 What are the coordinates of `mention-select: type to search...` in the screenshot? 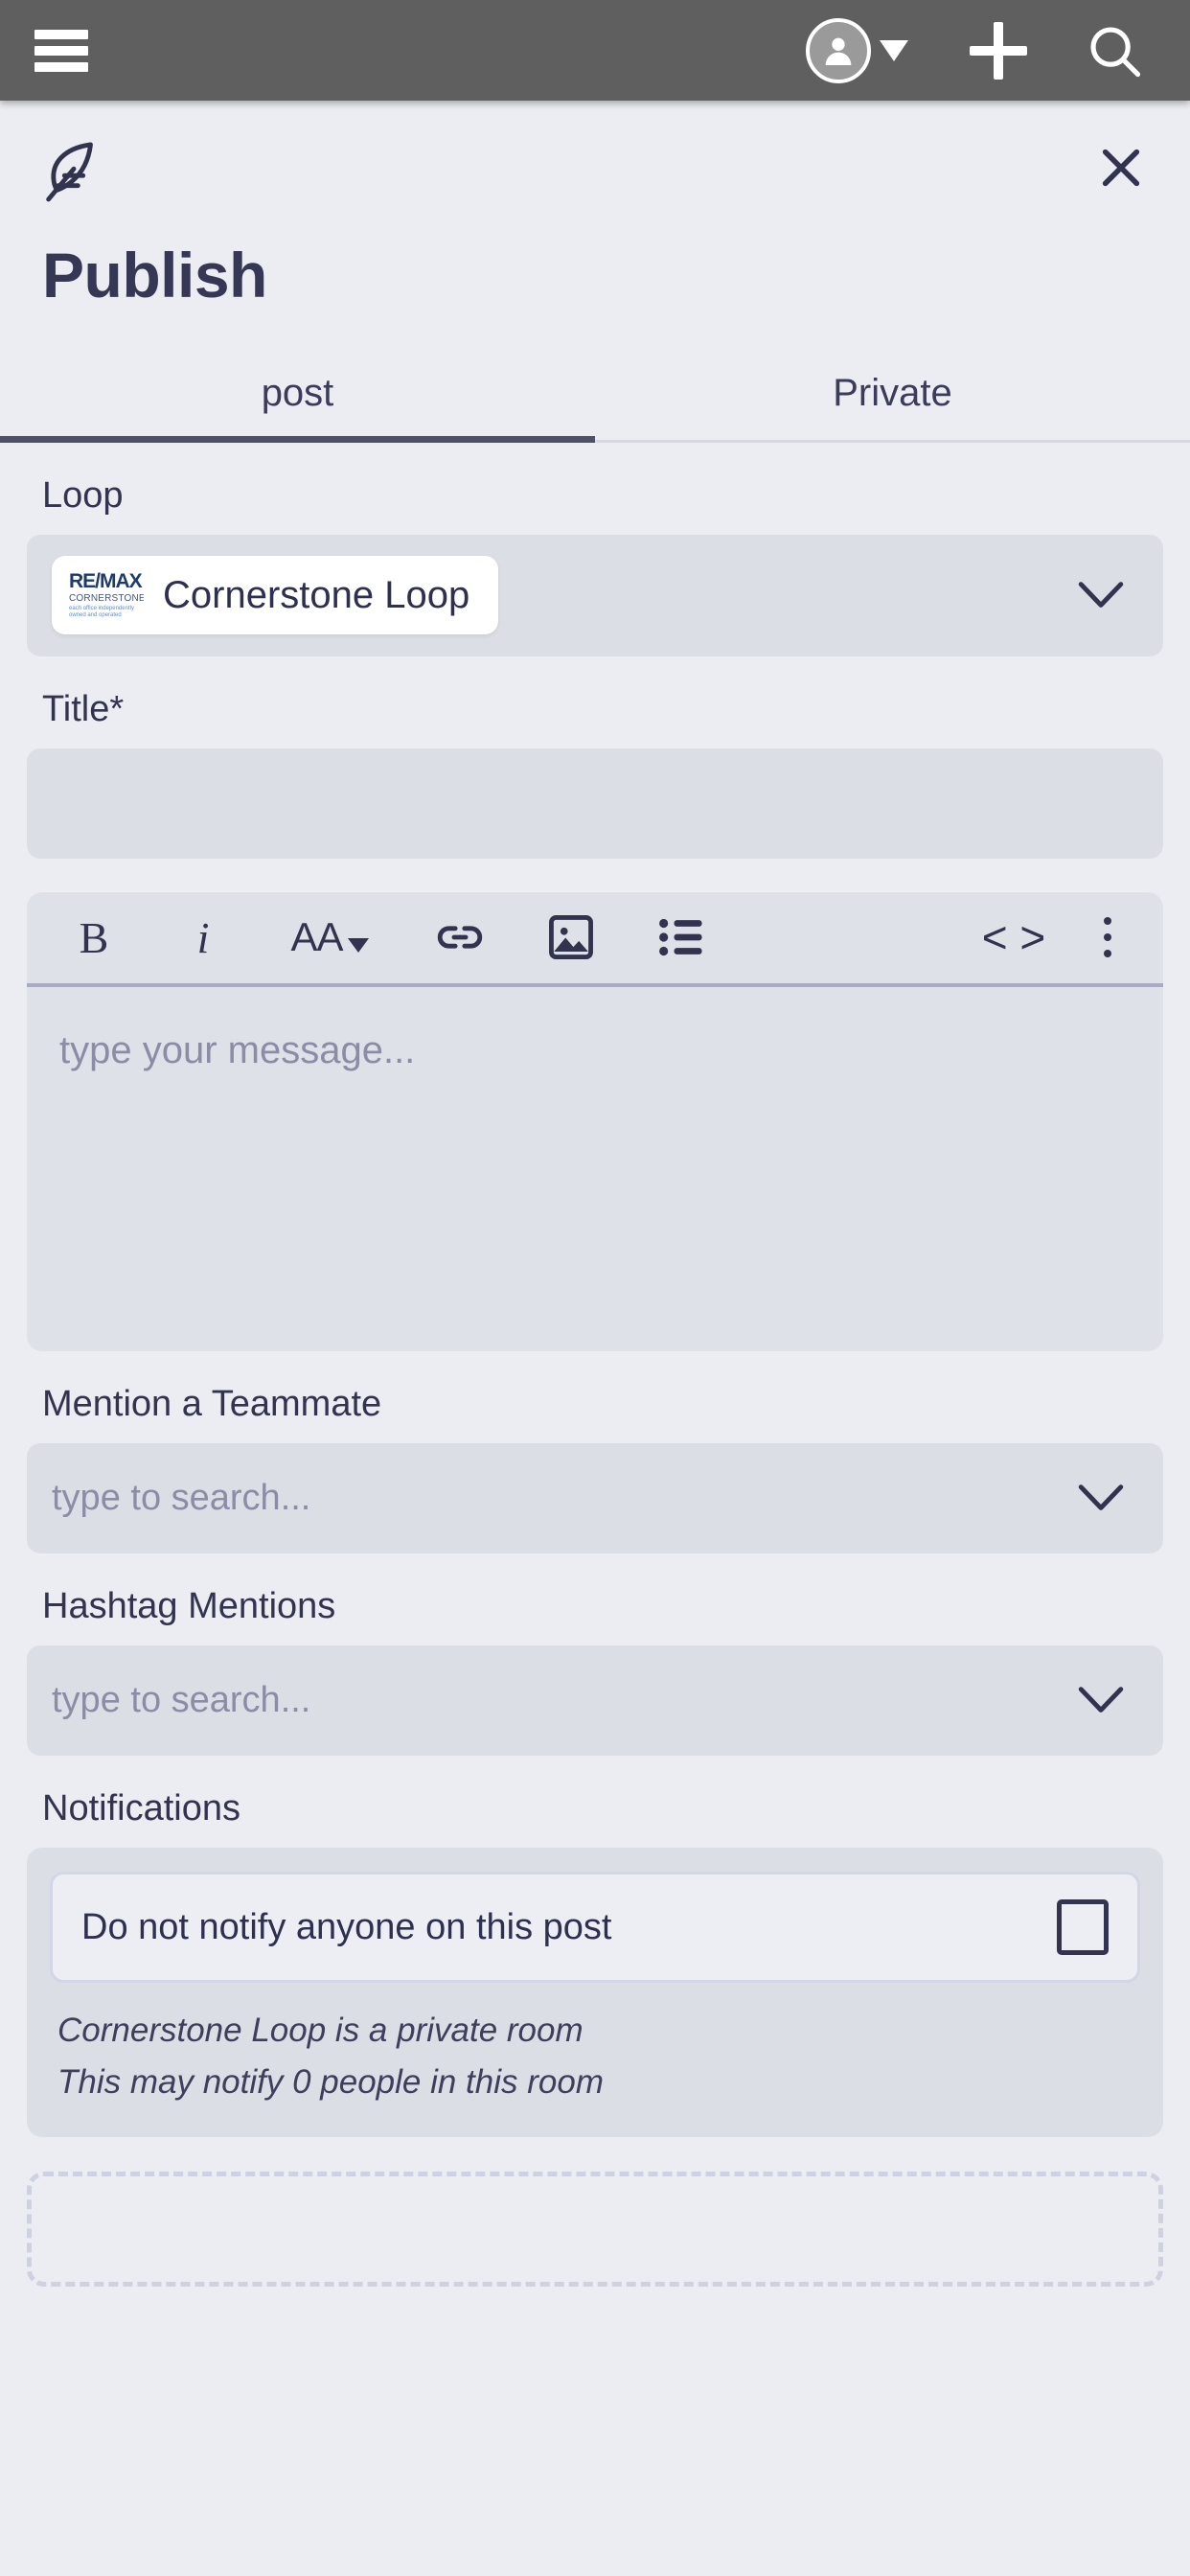 It's located at (595, 1498).